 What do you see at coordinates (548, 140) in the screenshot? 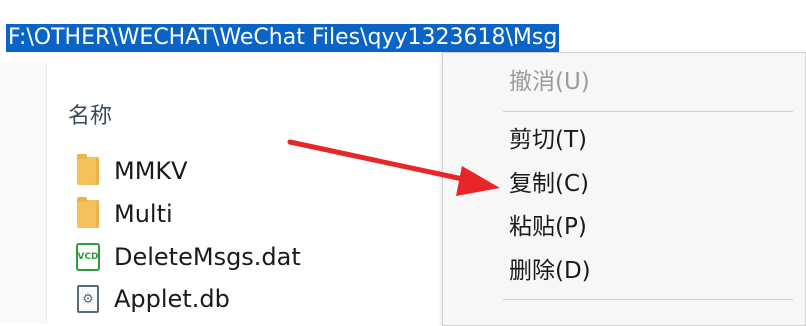
I see `menu-item-cut: 剪切(T)` at bounding box center [548, 140].